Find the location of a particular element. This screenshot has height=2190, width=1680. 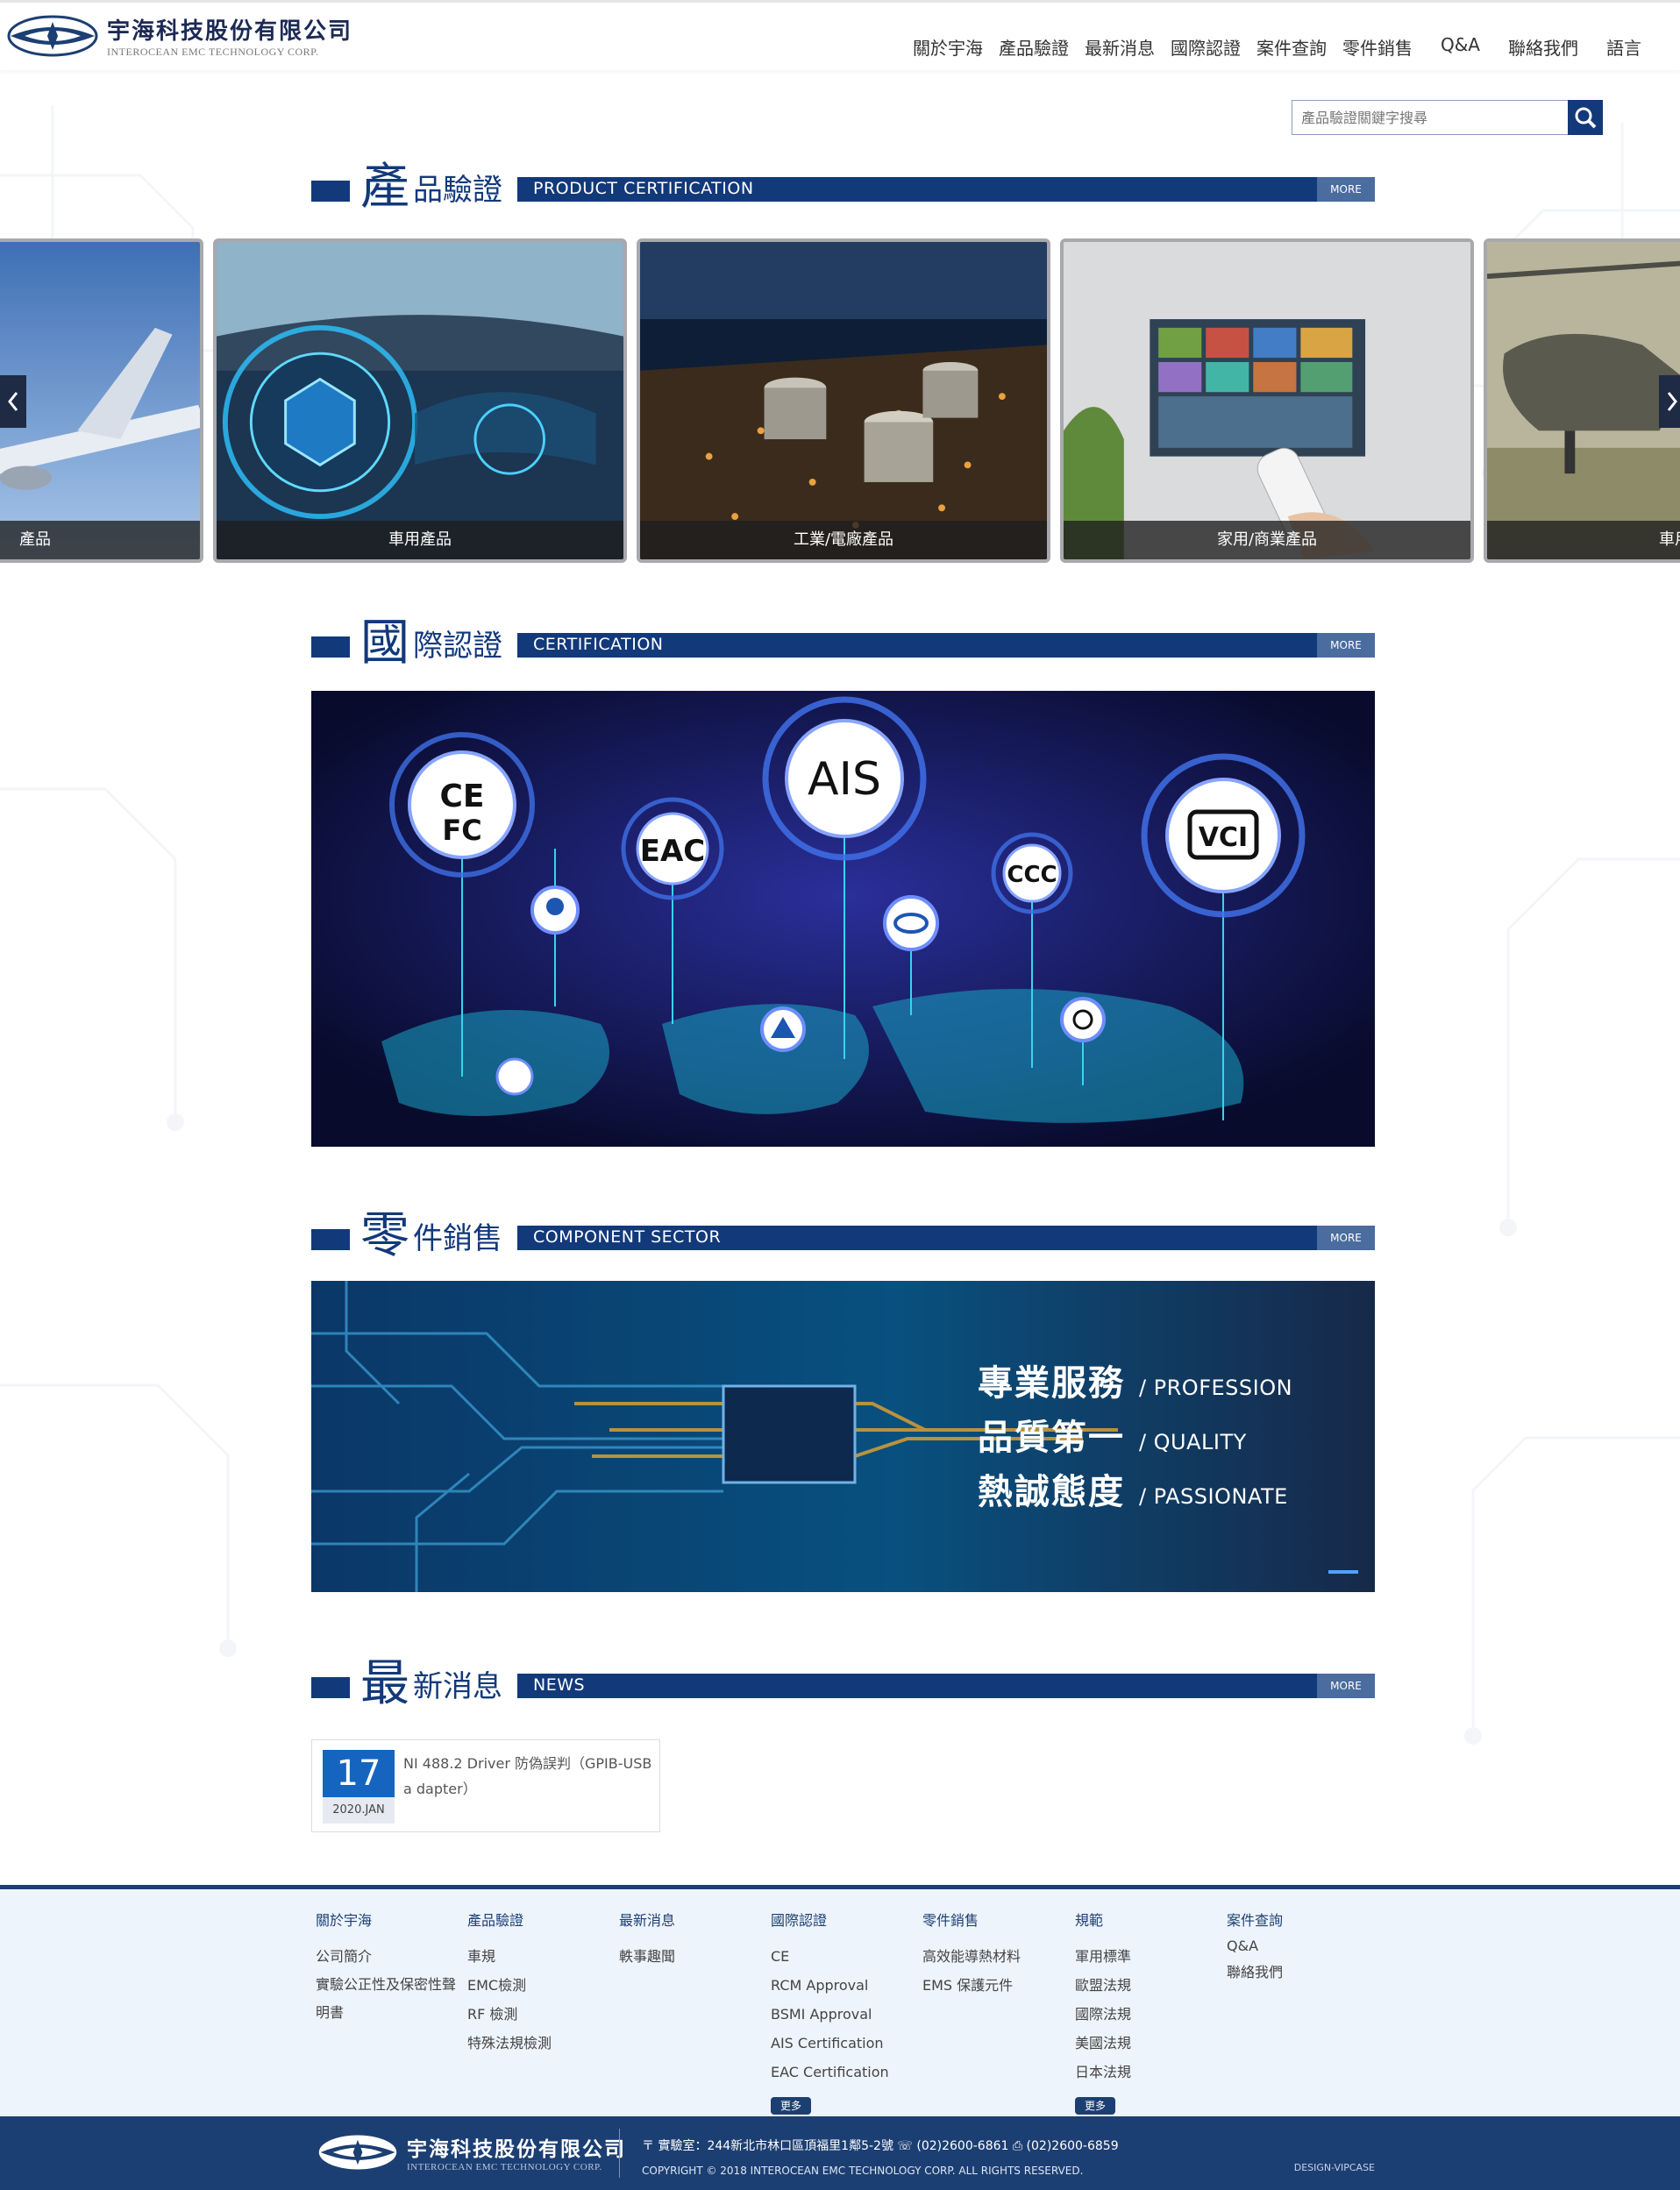

footer-link: Q&A is located at coordinates (1301, 1946).